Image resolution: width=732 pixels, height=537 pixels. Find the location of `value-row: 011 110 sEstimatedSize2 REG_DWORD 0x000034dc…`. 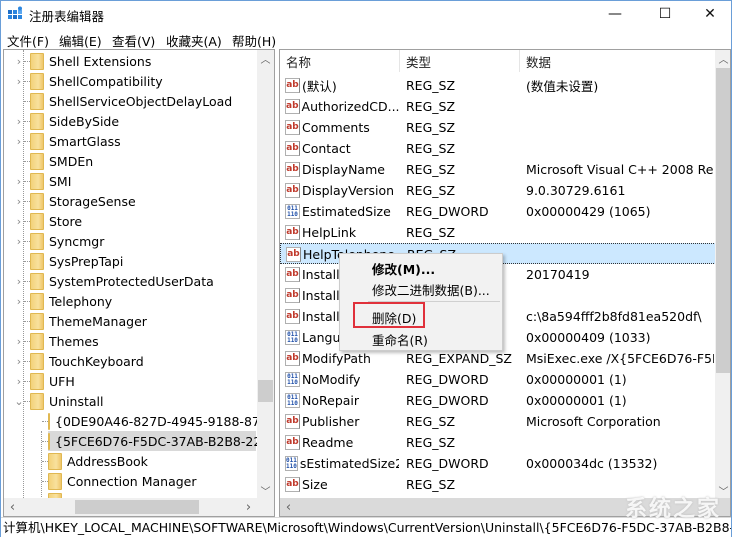

value-row: 011 110 sEstimatedSize2 REG_DWORD 0x000034dc… is located at coordinates (498, 463).